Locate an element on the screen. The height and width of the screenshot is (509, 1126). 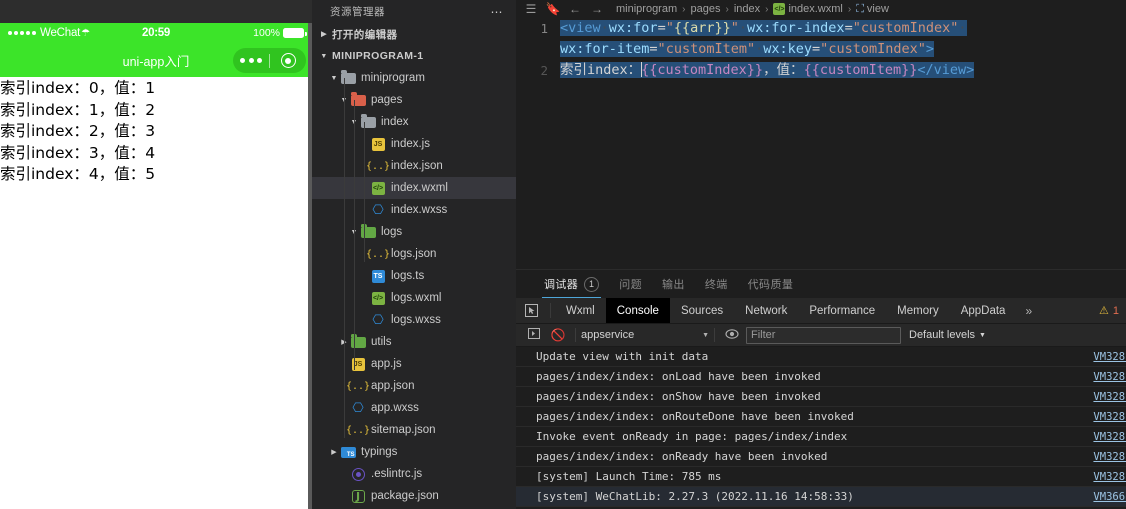
devtools-tab-sources: Sources is located at coordinates (702, 310).